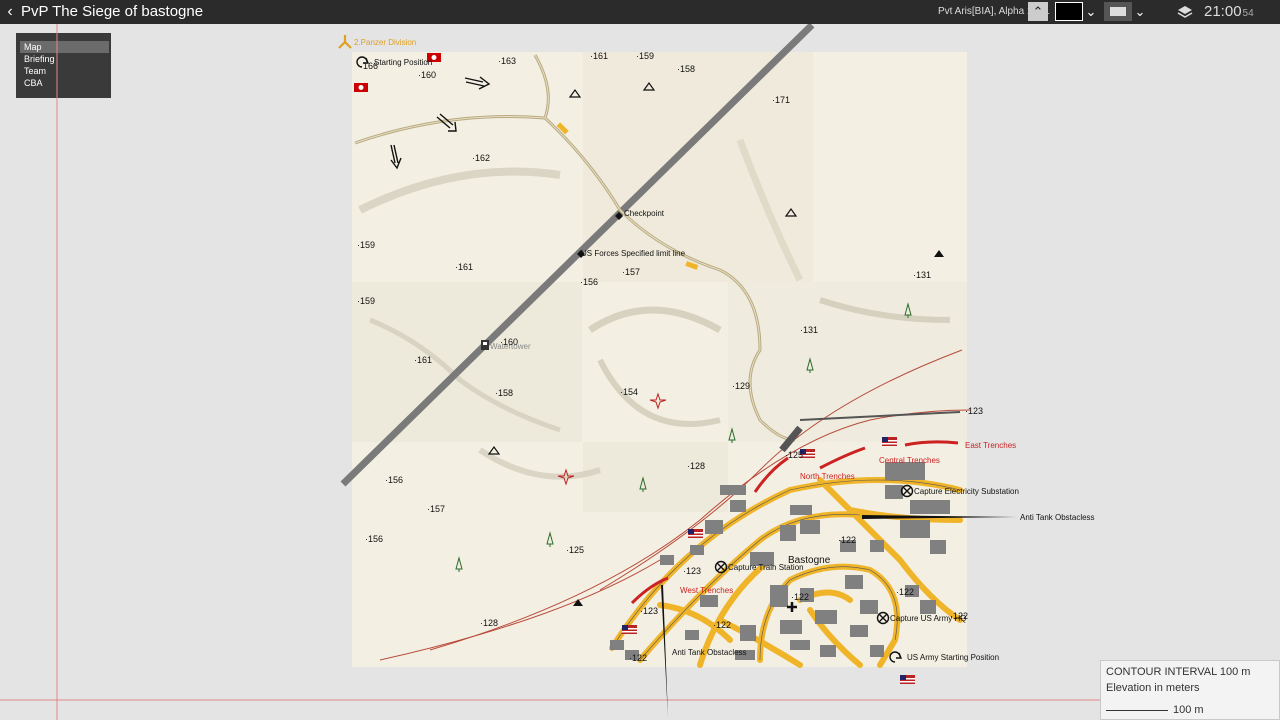 Image resolution: width=1280 pixels, height=720 pixels. I want to click on mission-title: PvP The Siege of bastogne, so click(112, 11).